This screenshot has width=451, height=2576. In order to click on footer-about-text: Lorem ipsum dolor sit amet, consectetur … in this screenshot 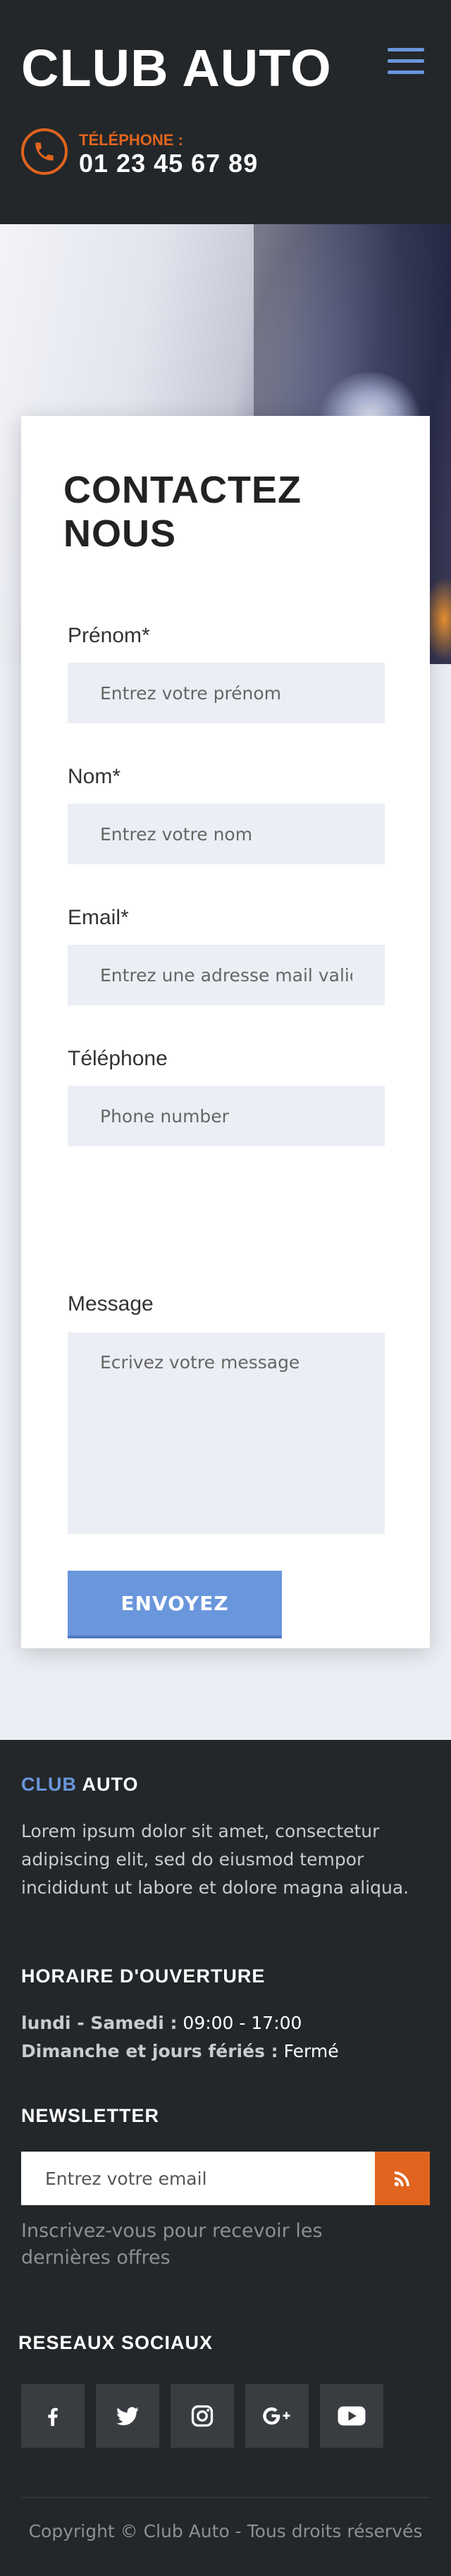, I will do `click(215, 1859)`.